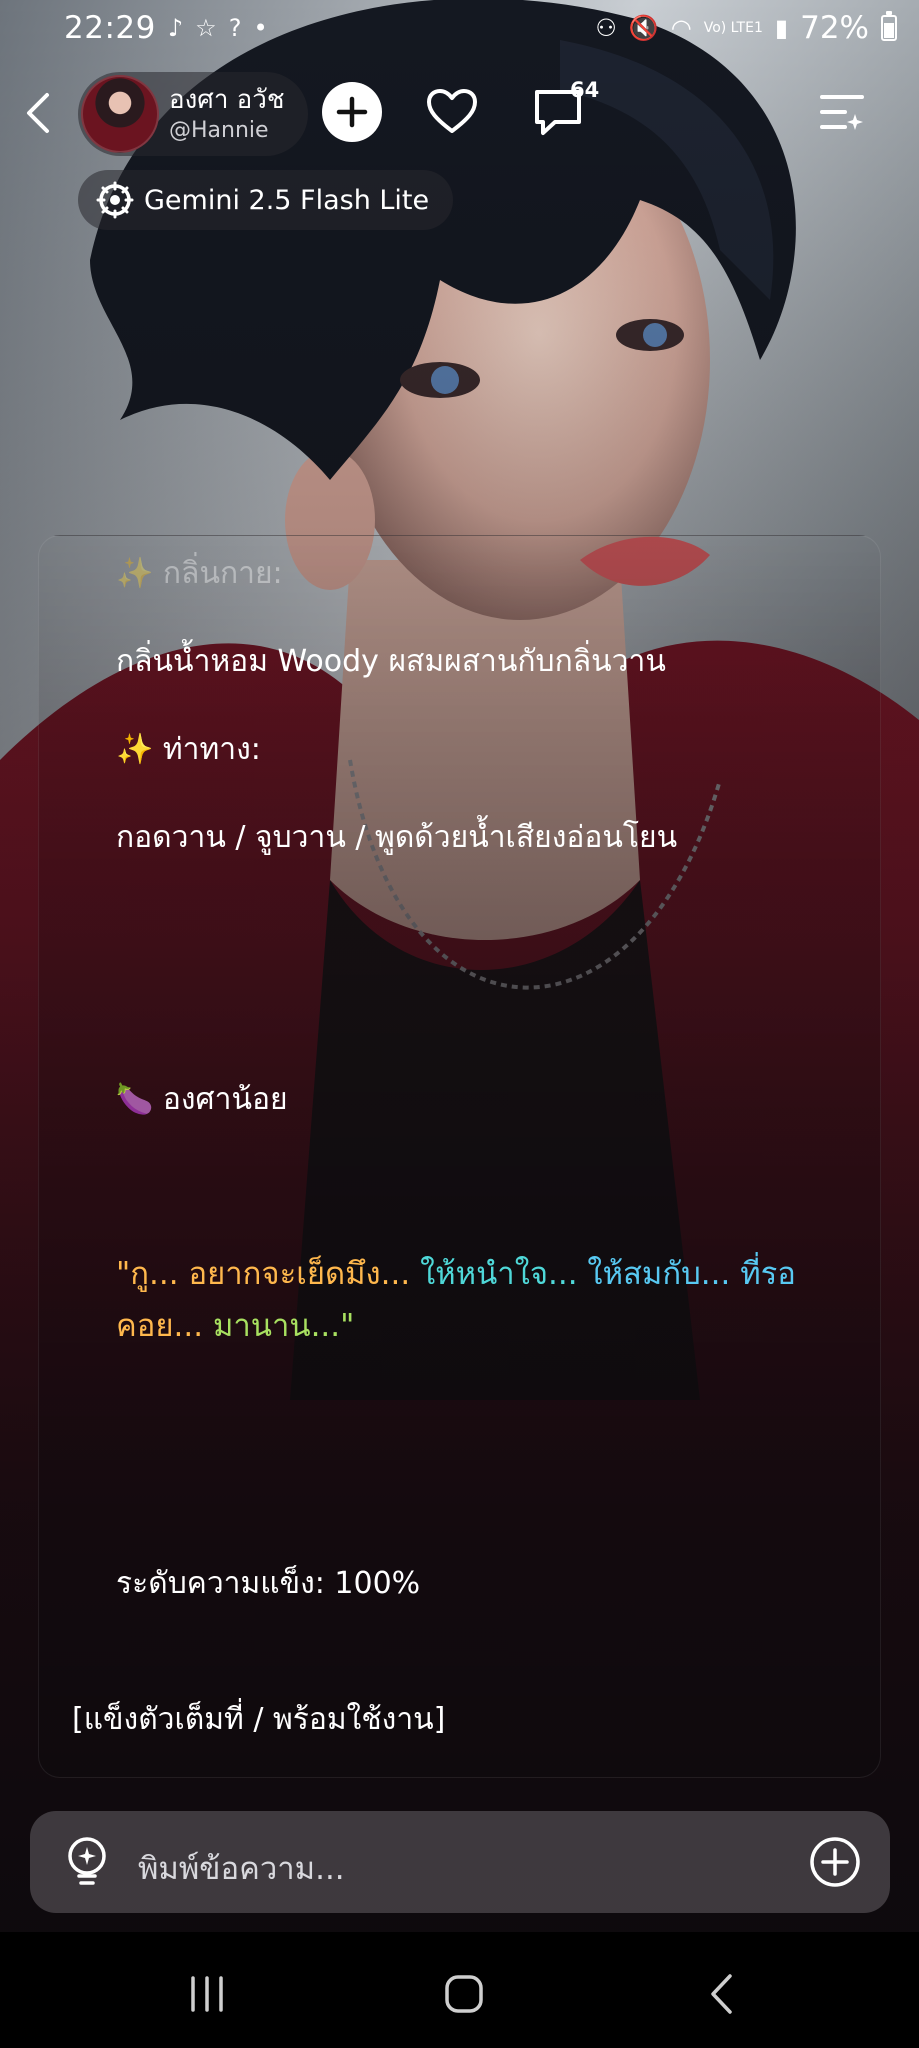  I want to click on model-gear-icon, so click(115, 200).